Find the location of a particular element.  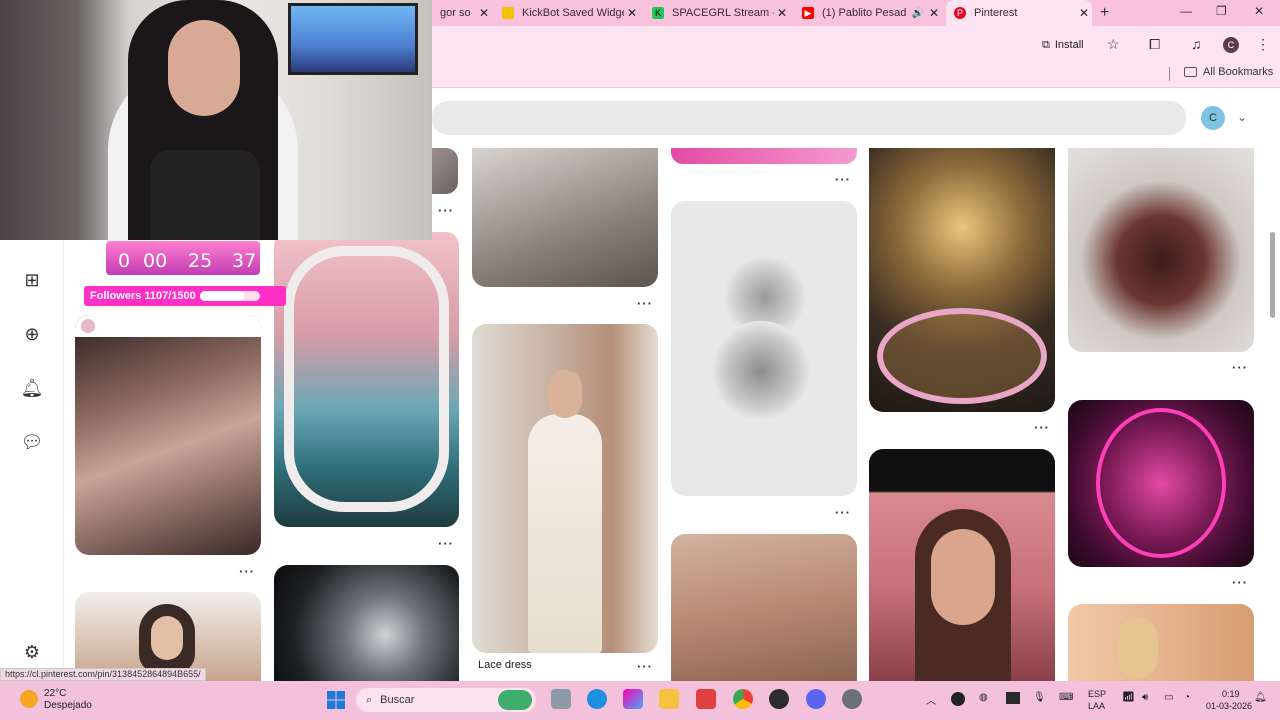

webcam-top is located at coordinates (205, 195).